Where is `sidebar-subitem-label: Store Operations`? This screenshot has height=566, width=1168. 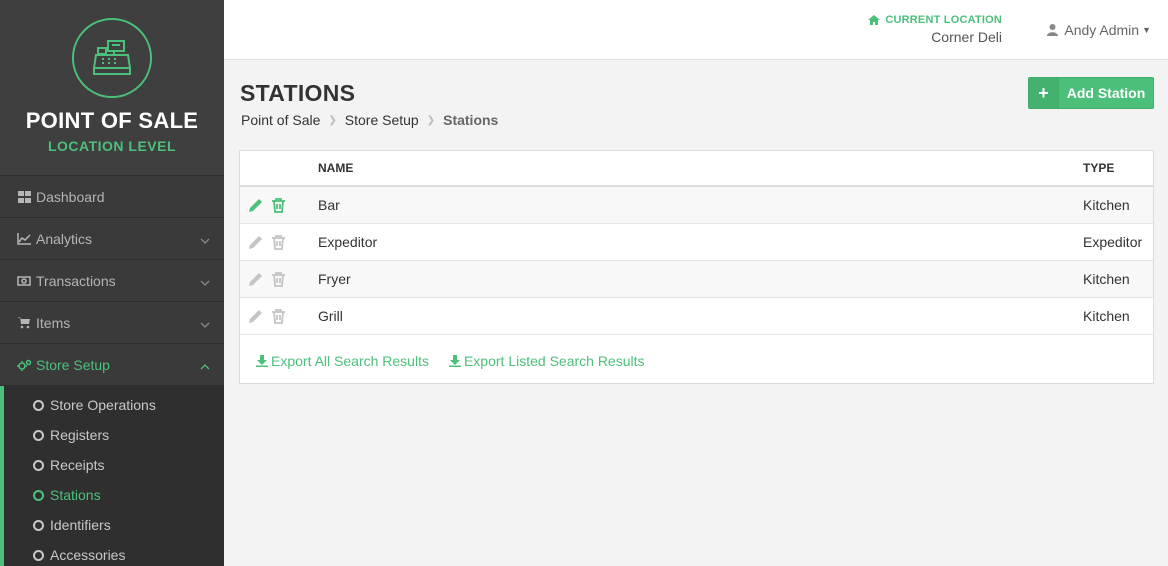 sidebar-subitem-label: Store Operations is located at coordinates (103, 405).